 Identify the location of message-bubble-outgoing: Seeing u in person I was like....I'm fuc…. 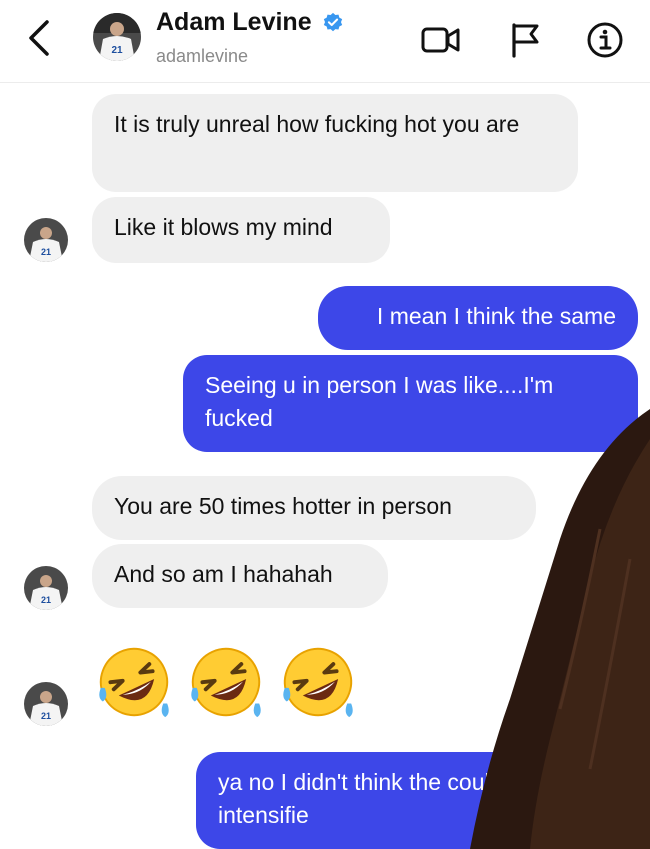
(410, 403).